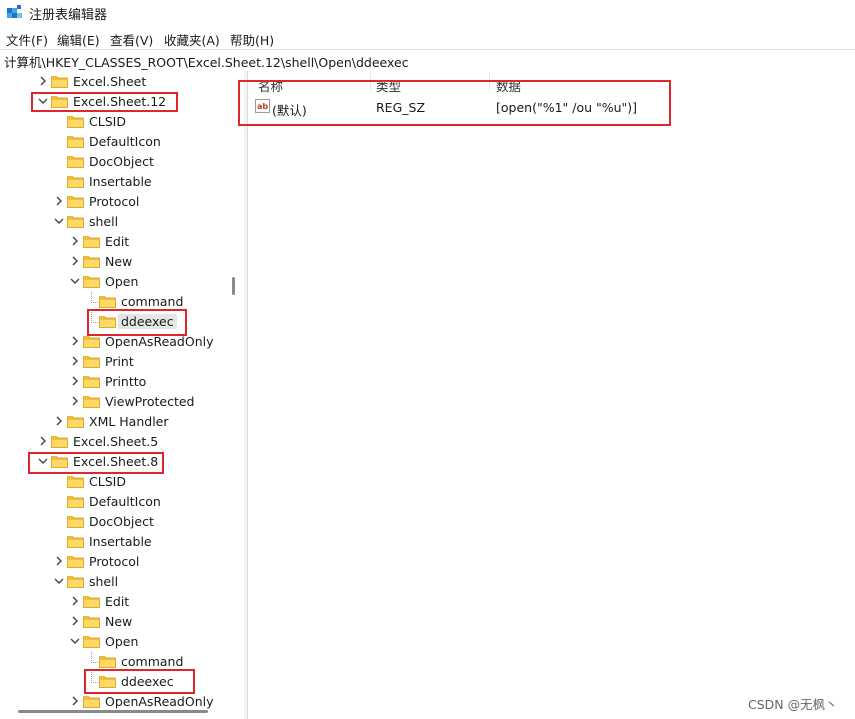  I want to click on menu-help: 帮助(H), so click(252, 39).